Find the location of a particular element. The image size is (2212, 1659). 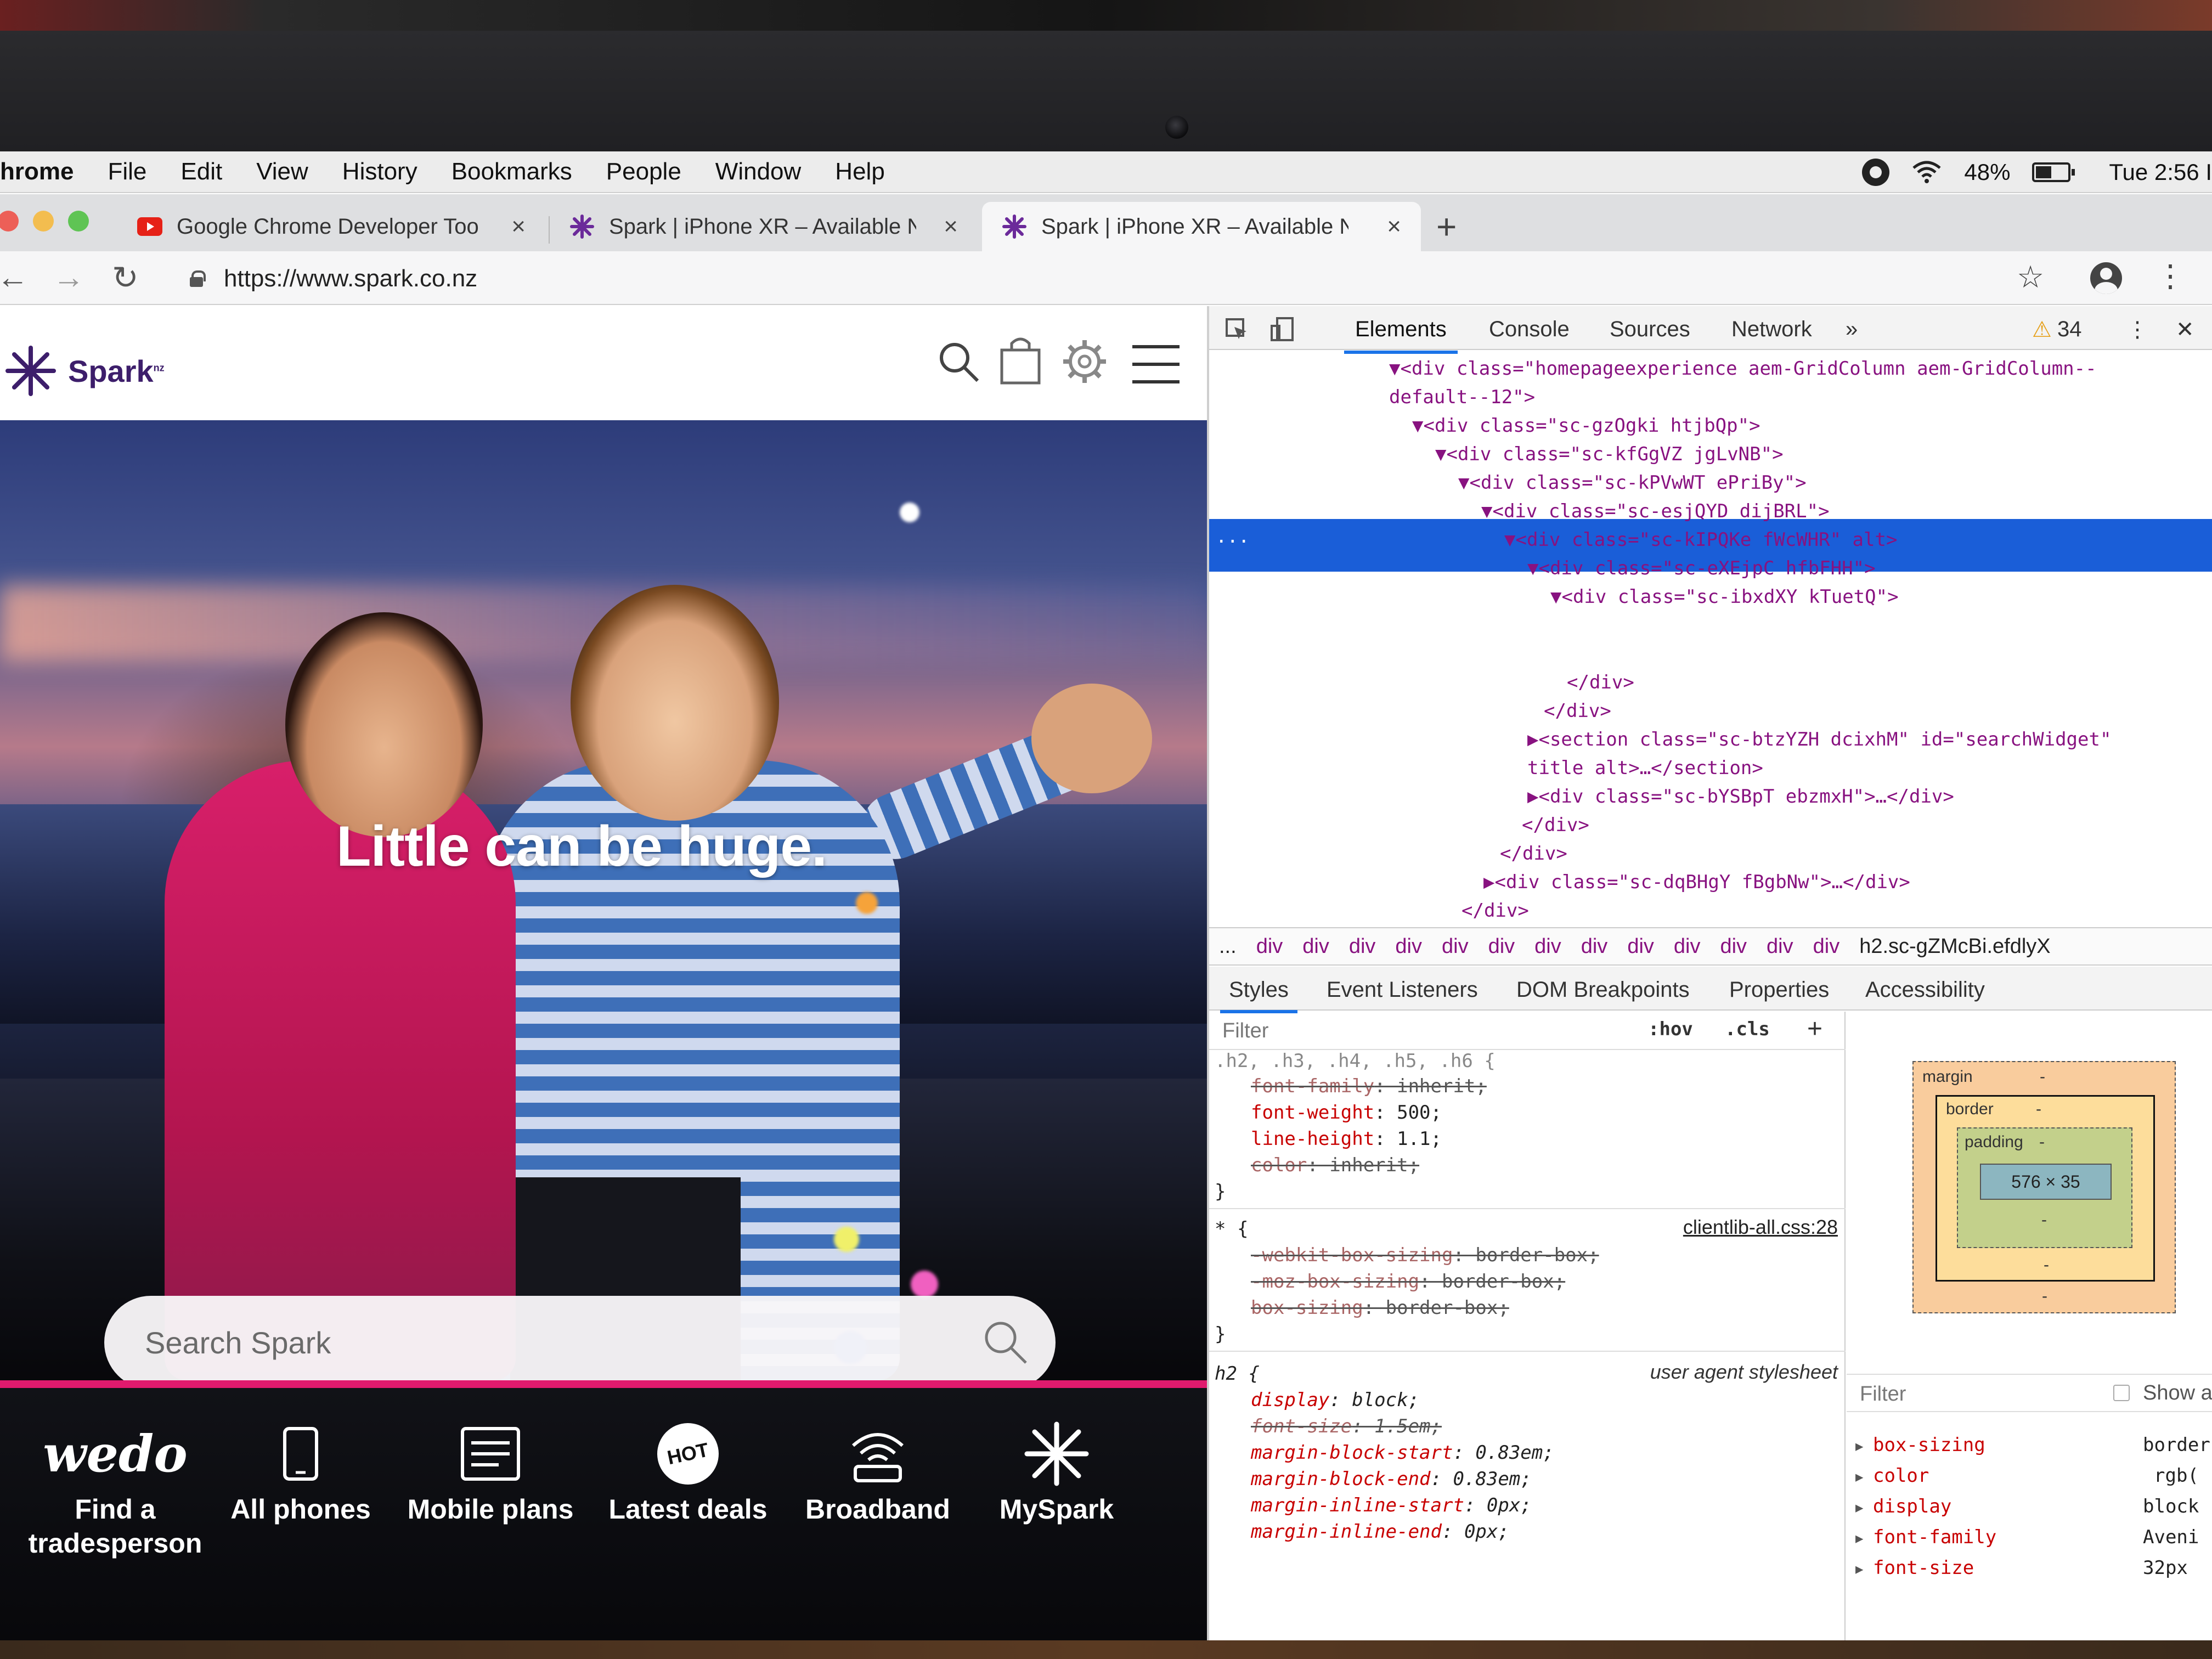

menu-edit: Edit is located at coordinates (201, 171).